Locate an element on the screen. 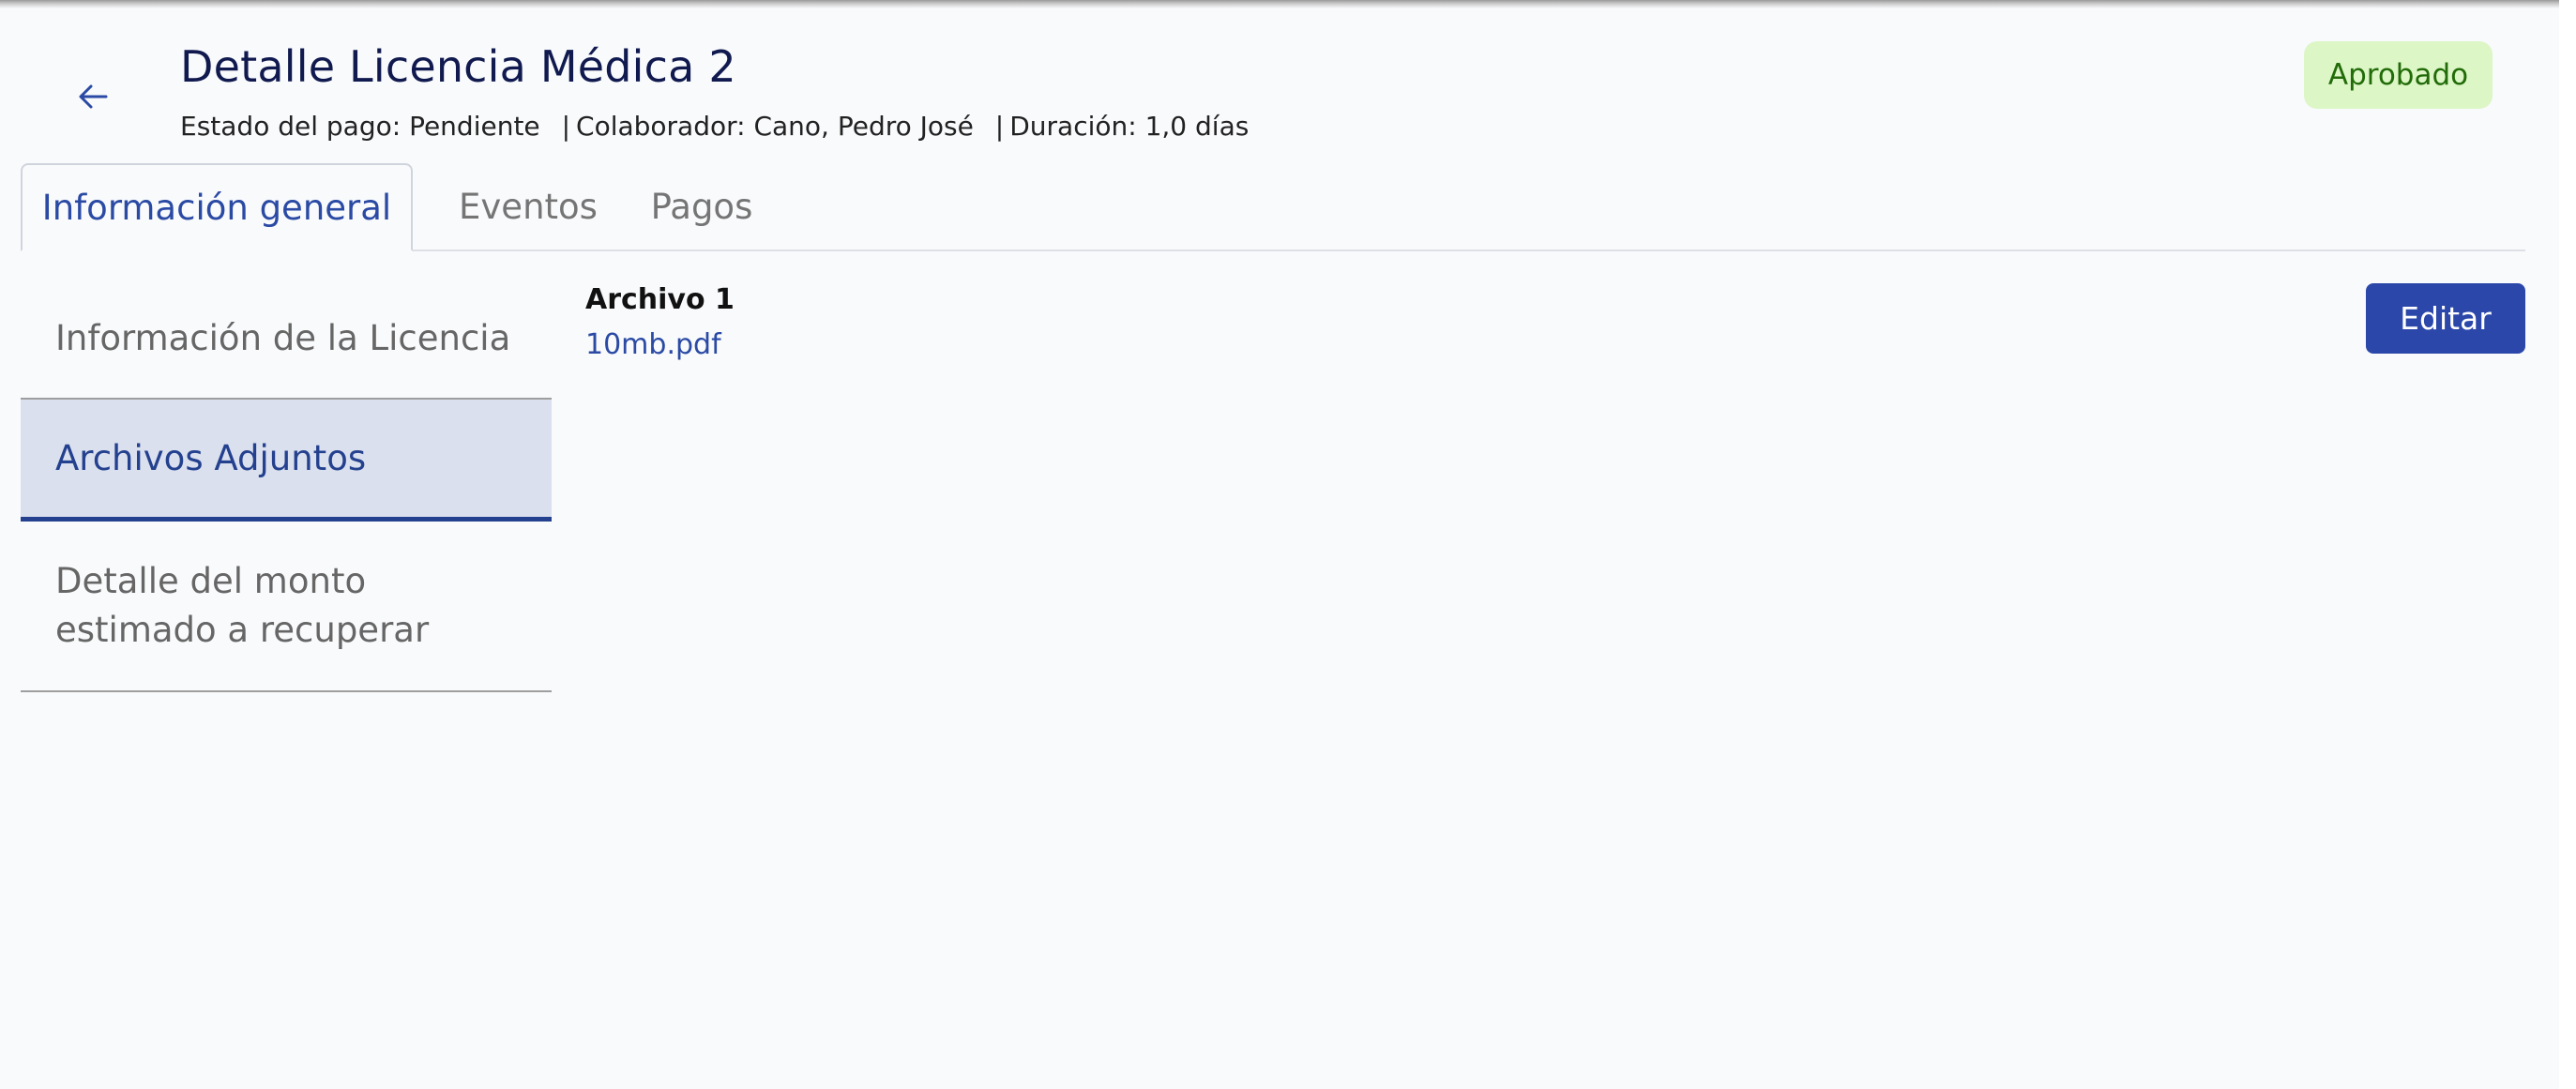  tab-general-info: Información general is located at coordinates (217, 207).